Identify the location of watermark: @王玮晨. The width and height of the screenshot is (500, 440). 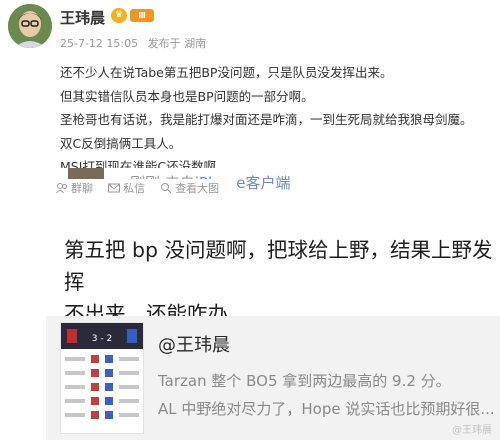
(472, 430).